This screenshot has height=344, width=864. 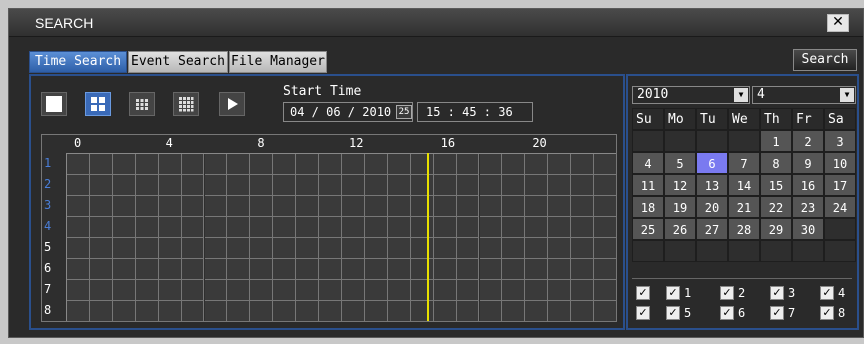 I want to click on start-time-field: 15 : 45 : 36, so click(x=475, y=112).